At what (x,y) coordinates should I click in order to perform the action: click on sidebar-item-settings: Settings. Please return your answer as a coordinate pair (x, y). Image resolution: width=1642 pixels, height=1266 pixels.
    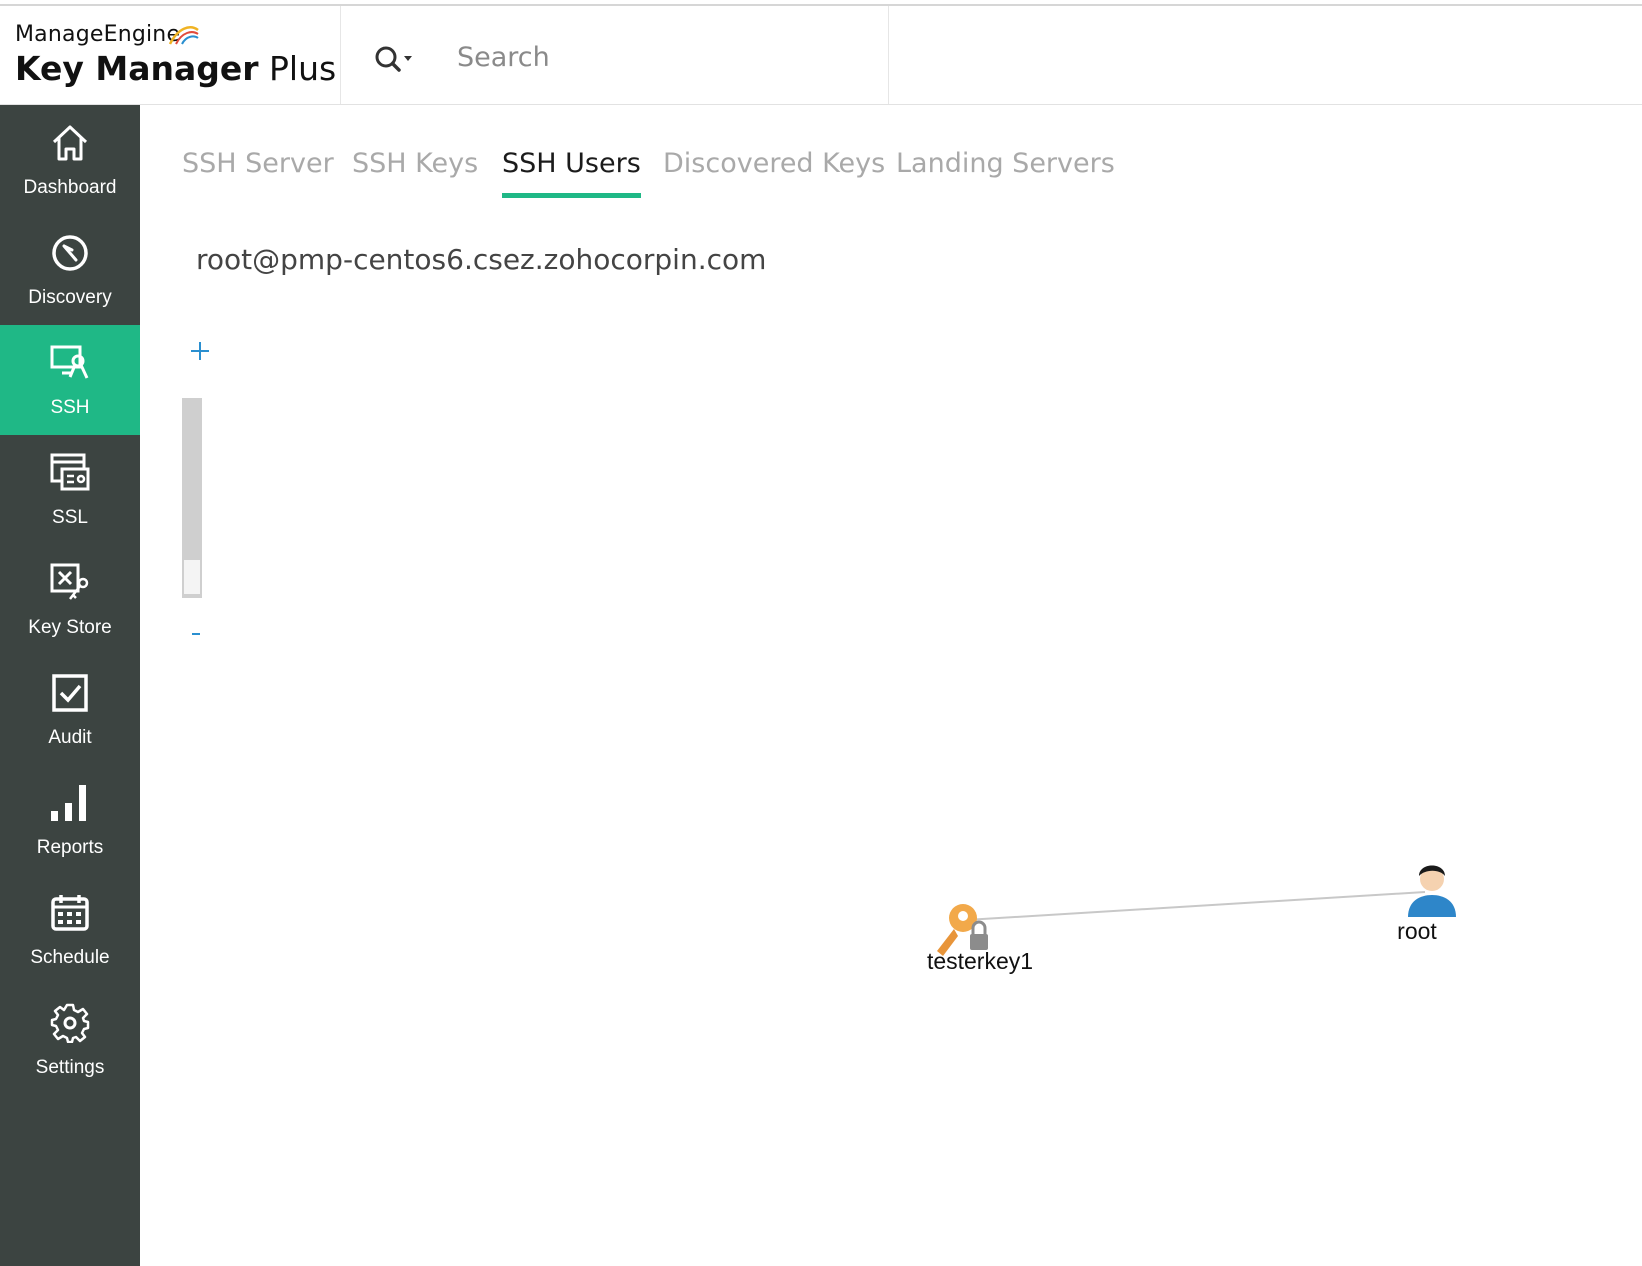
    Looking at the image, I should click on (70, 1040).